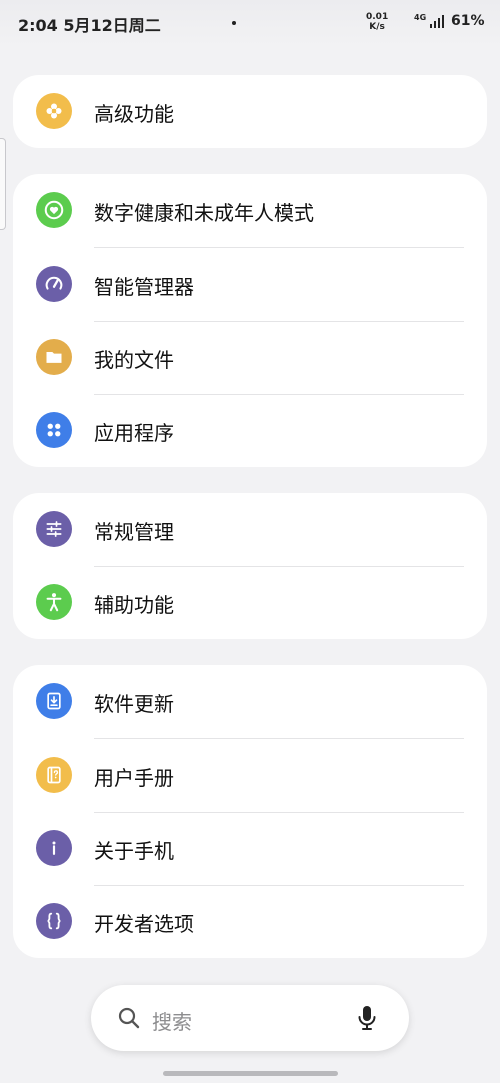  What do you see at coordinates (172, 1020) in the screenshot?
I see `search-input: 搜索` at bounding box center [172, 1020].